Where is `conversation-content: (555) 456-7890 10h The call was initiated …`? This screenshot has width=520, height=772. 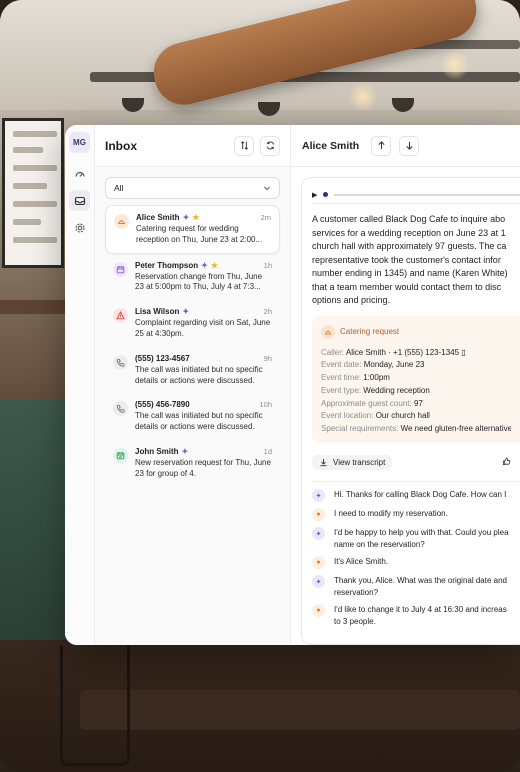
conversation-content: (555) 456-7890 10h The call was initiated … is located at coordinates (203, 416).